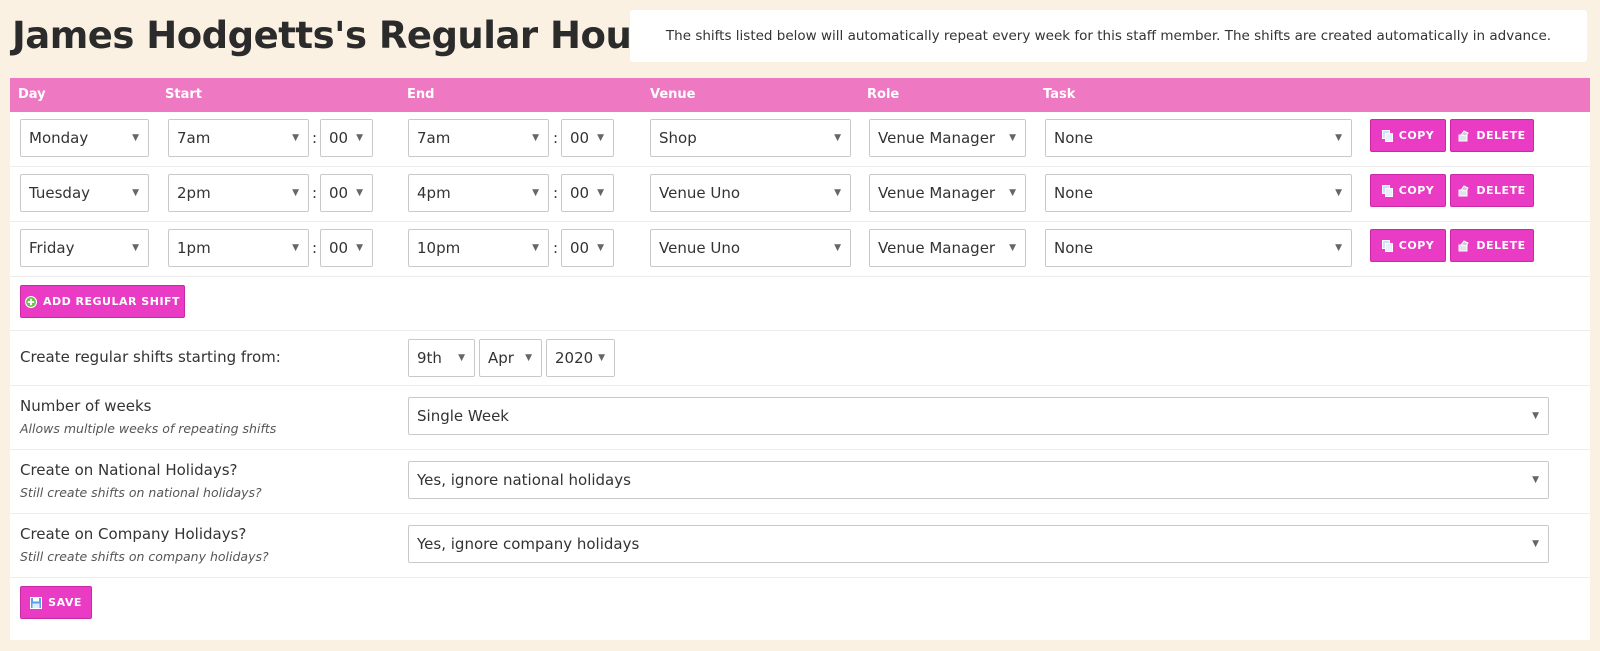 The width and height of the screenshot is (1600, 651). What do you see at coordinates (194, 248) in the screenshot?
I see `start-hour-value: 1pm` at bounding box center [194, 248].